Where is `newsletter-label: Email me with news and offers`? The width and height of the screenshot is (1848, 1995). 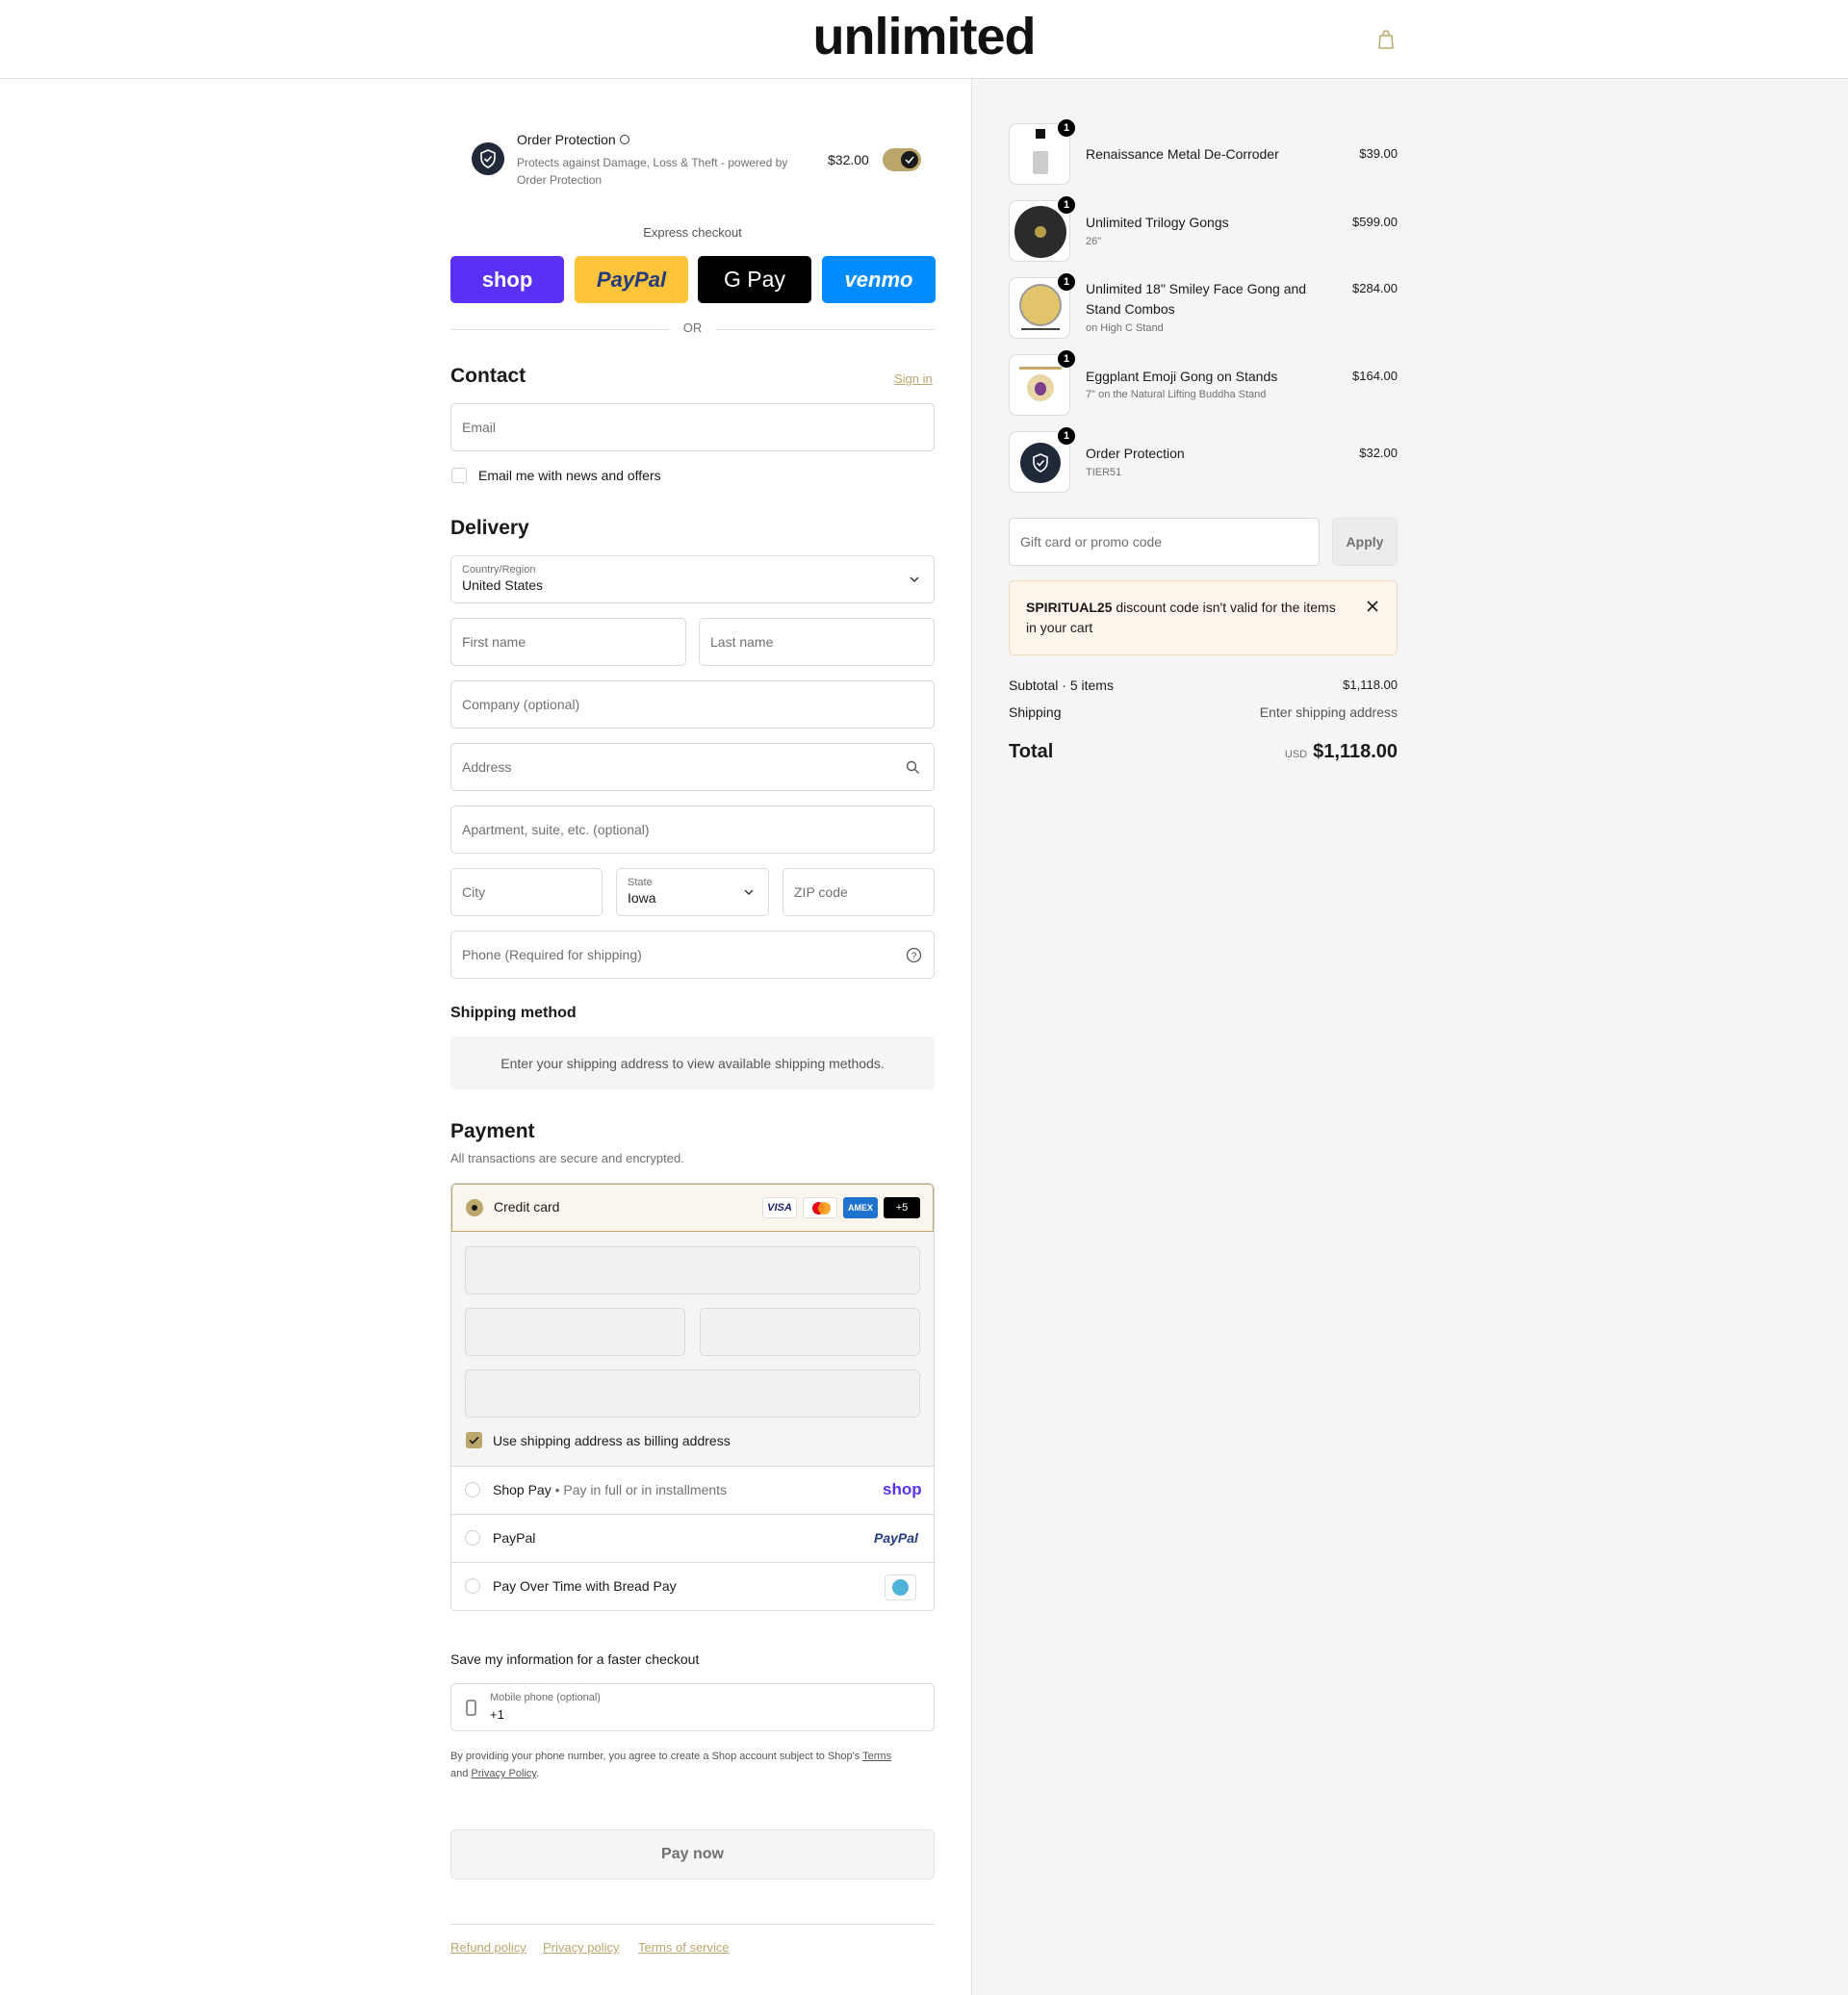
newsletter-label: Email me with news and offers is located at coordinates (569, 475).